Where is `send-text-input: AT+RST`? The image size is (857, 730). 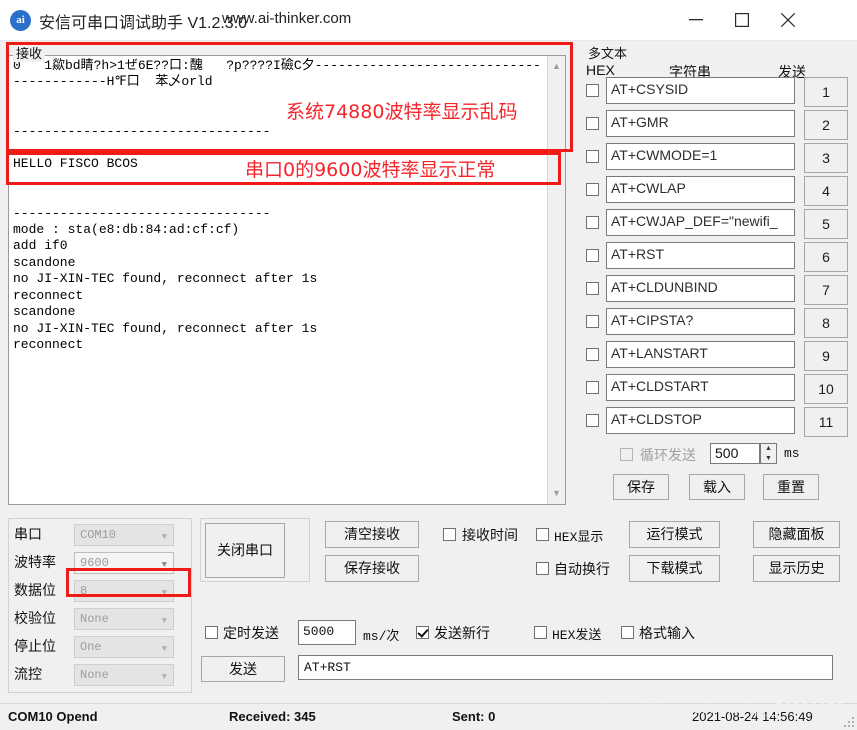
send-text-input: AT+RST is located at coordinates (565, 667).